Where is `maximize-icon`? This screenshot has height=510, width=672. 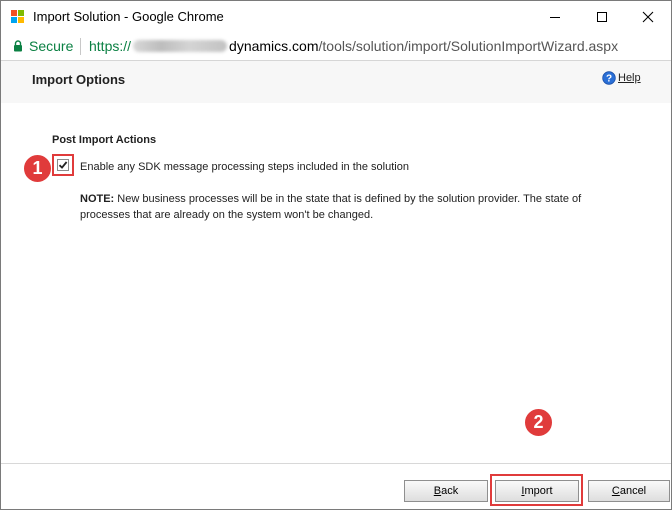
maximize-icon is located at coordinates (602, 17).